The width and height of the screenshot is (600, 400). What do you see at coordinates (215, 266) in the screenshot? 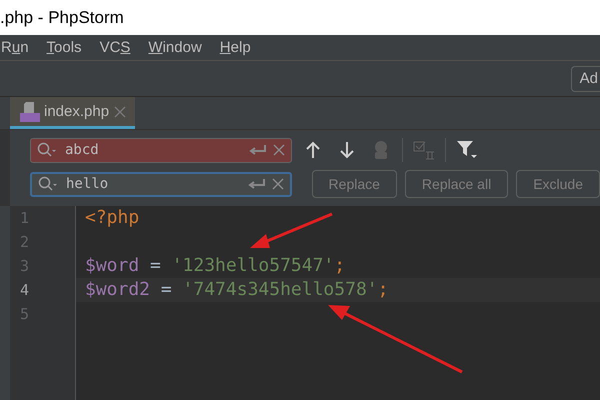
I see `code-line: $word = '123hello57547';` at bounding box center [215, 266].